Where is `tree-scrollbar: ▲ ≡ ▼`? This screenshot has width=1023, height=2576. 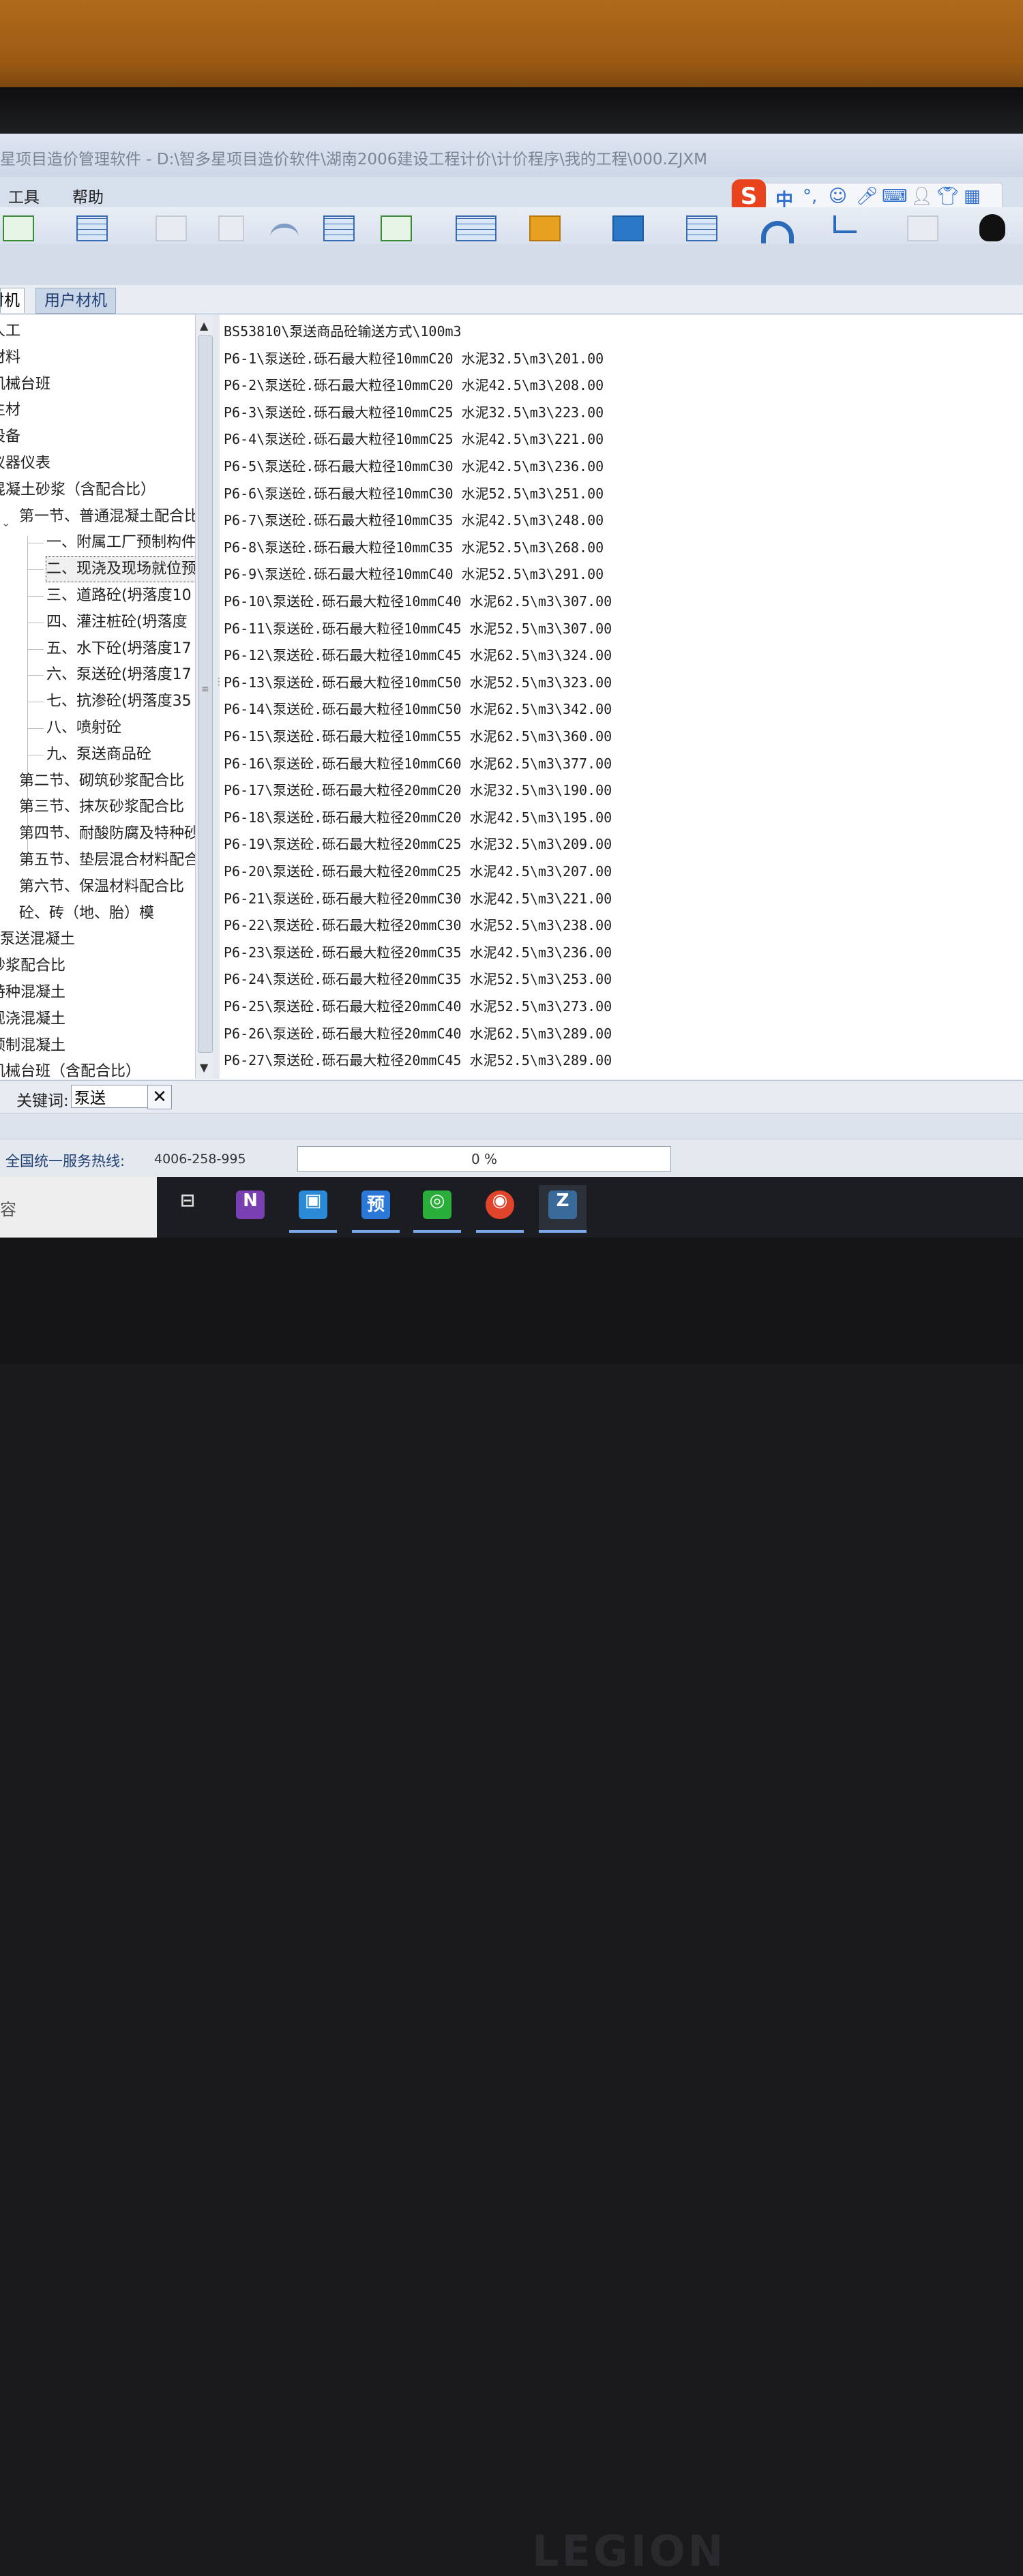
tree-scrollbar: ▲ ≡ ▼ is located at coordinates (204, 697).